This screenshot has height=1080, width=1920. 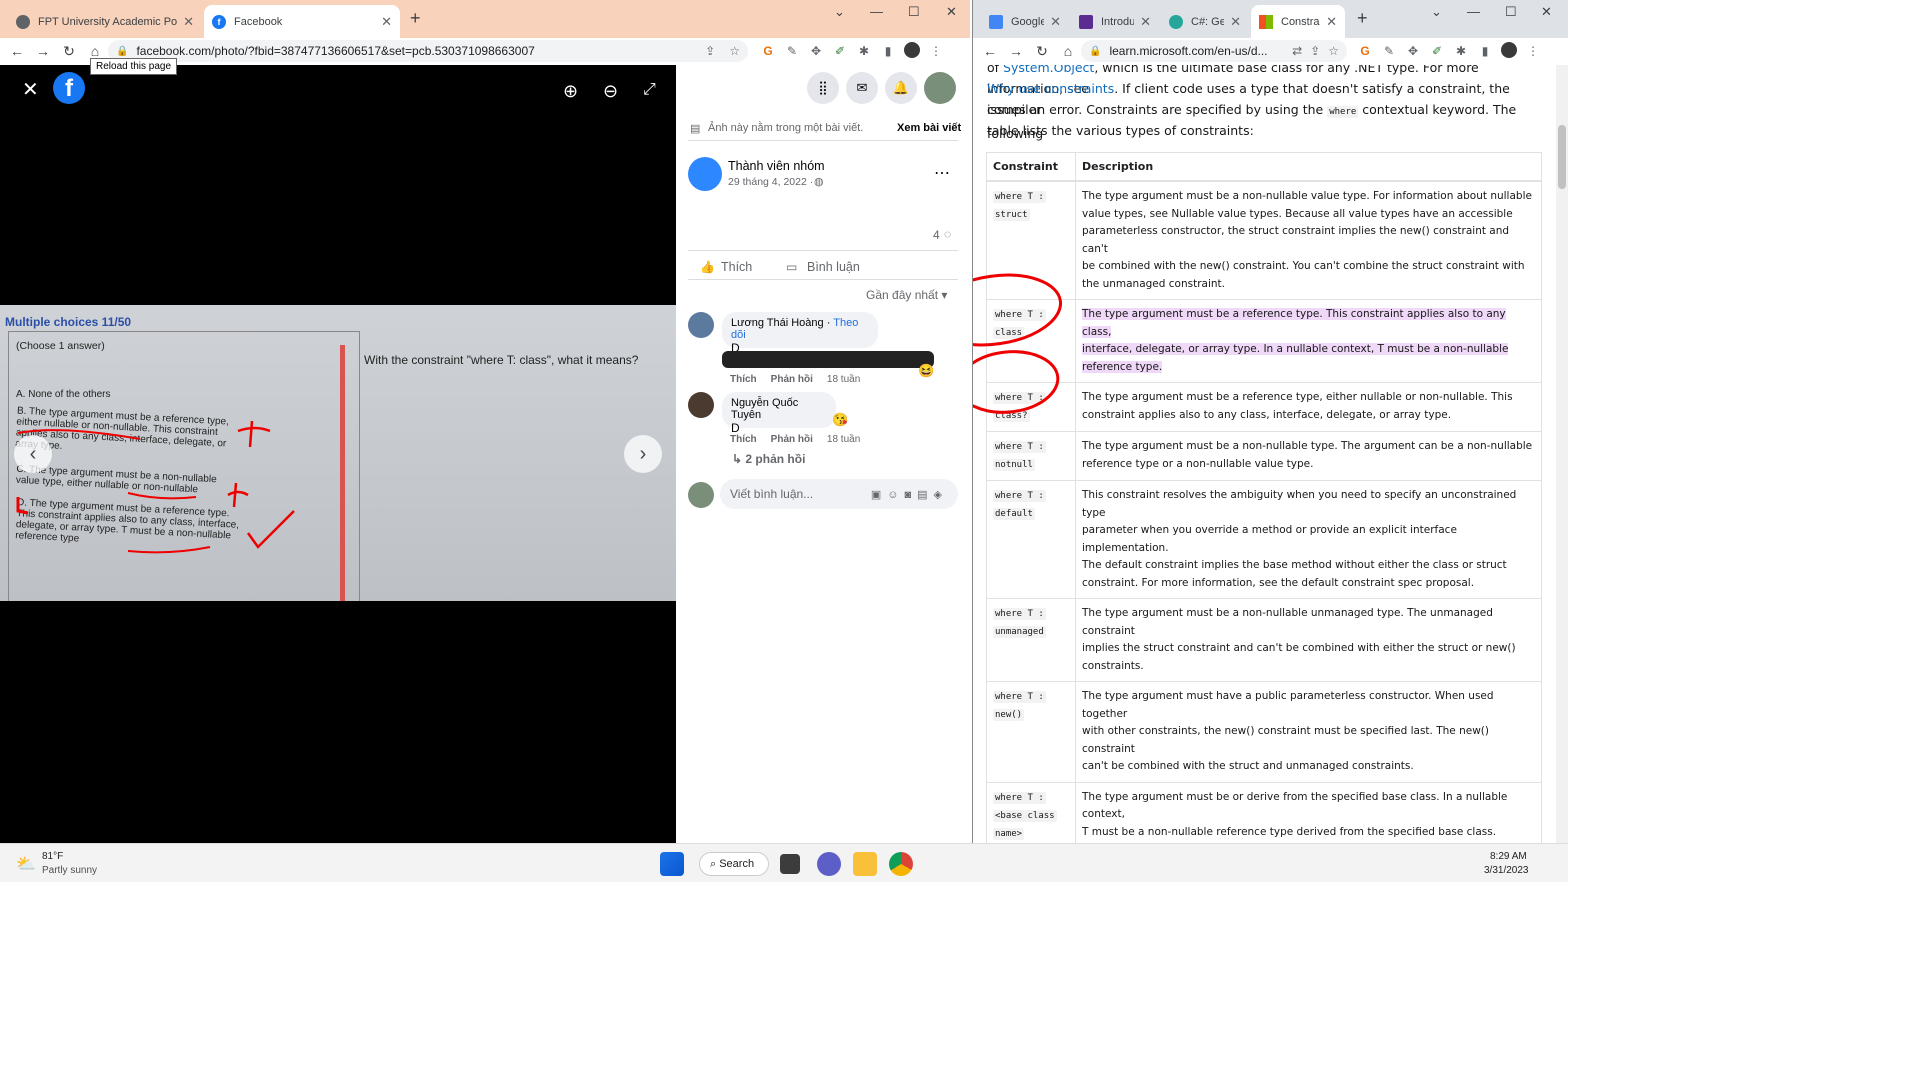 What do you see at coordinates (643, 454) in the screenshot?
I see `next-photo-button: ›` at bounding box center [643, 454].